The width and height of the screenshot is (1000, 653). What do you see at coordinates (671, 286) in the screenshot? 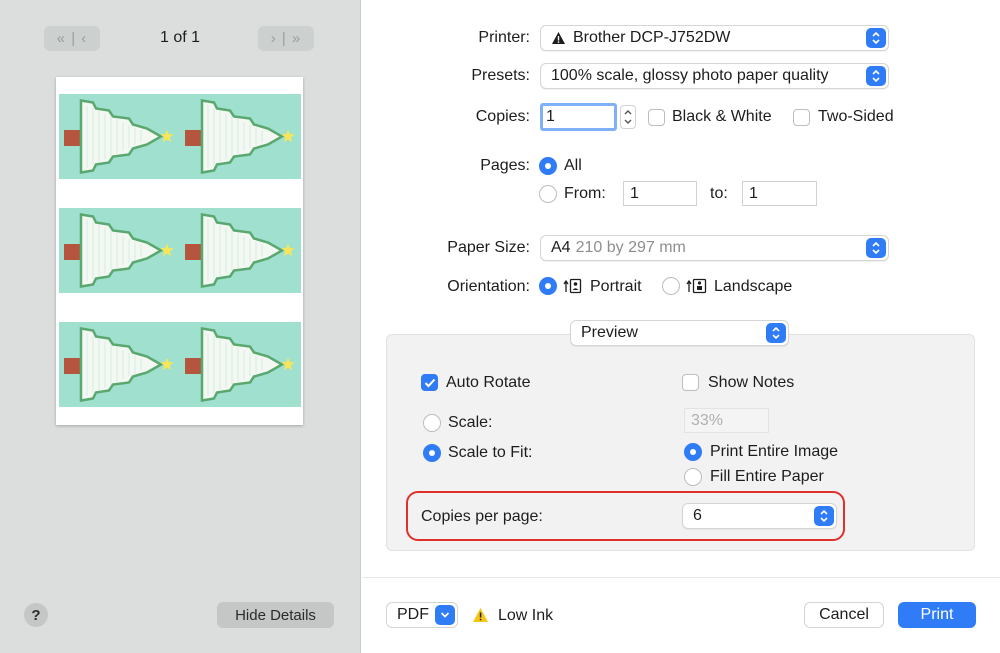
I see `landscape-radio` at bounding box center [671, 286].